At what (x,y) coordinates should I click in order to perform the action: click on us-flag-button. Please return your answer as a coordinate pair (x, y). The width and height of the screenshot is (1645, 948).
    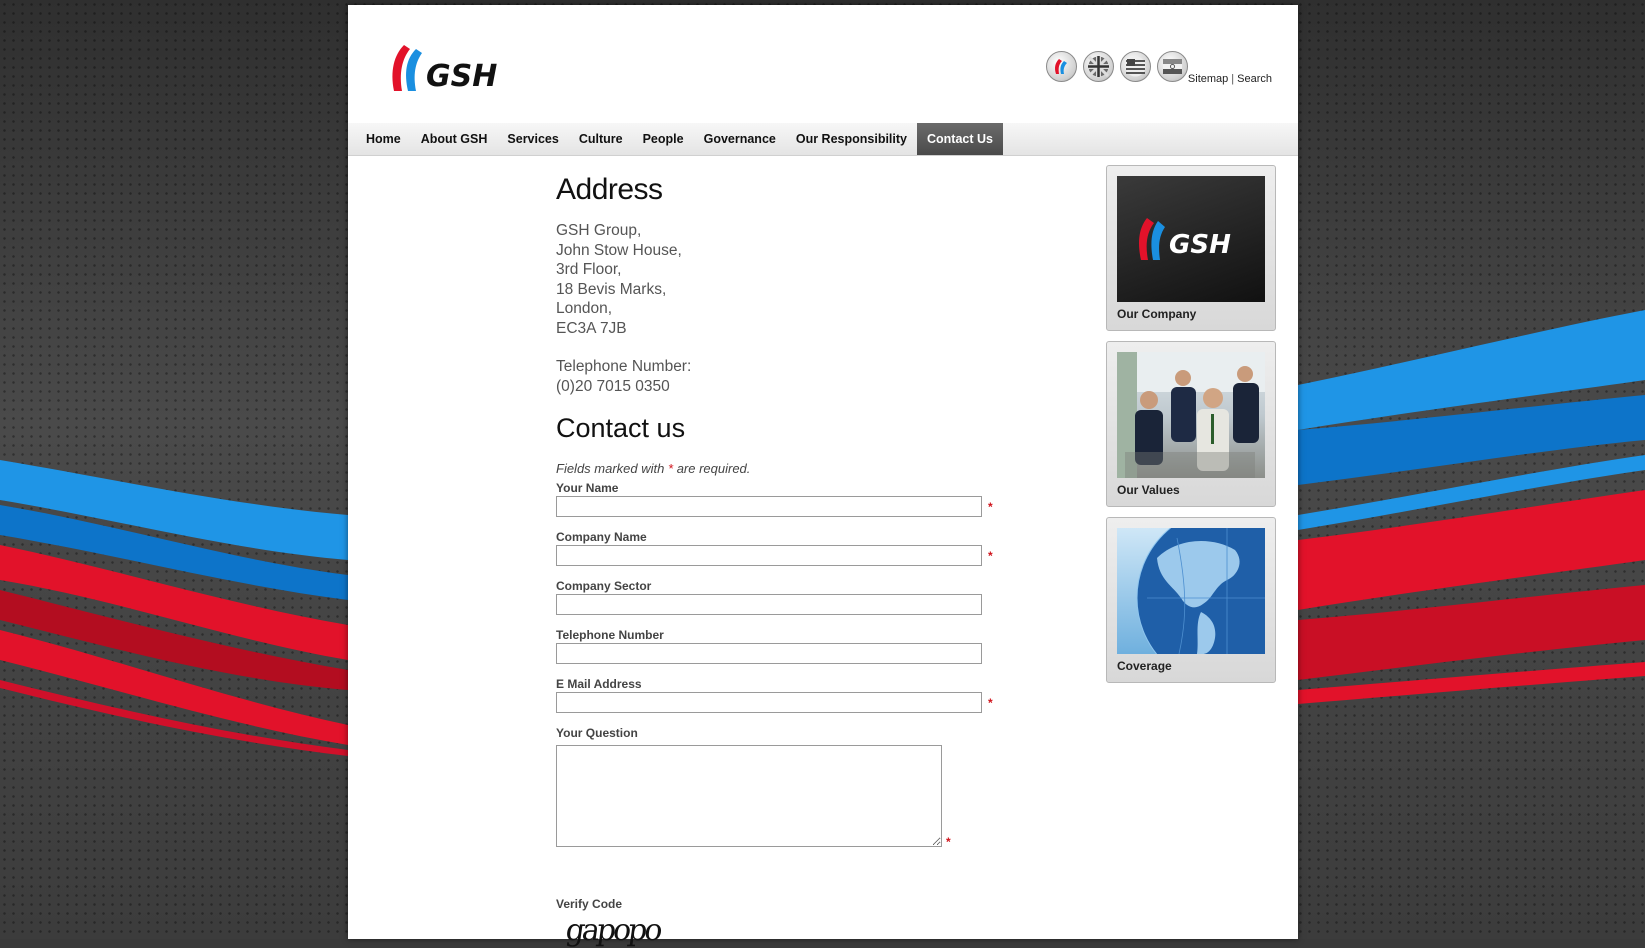
    Looking at the image, I should click on (1135, 66).